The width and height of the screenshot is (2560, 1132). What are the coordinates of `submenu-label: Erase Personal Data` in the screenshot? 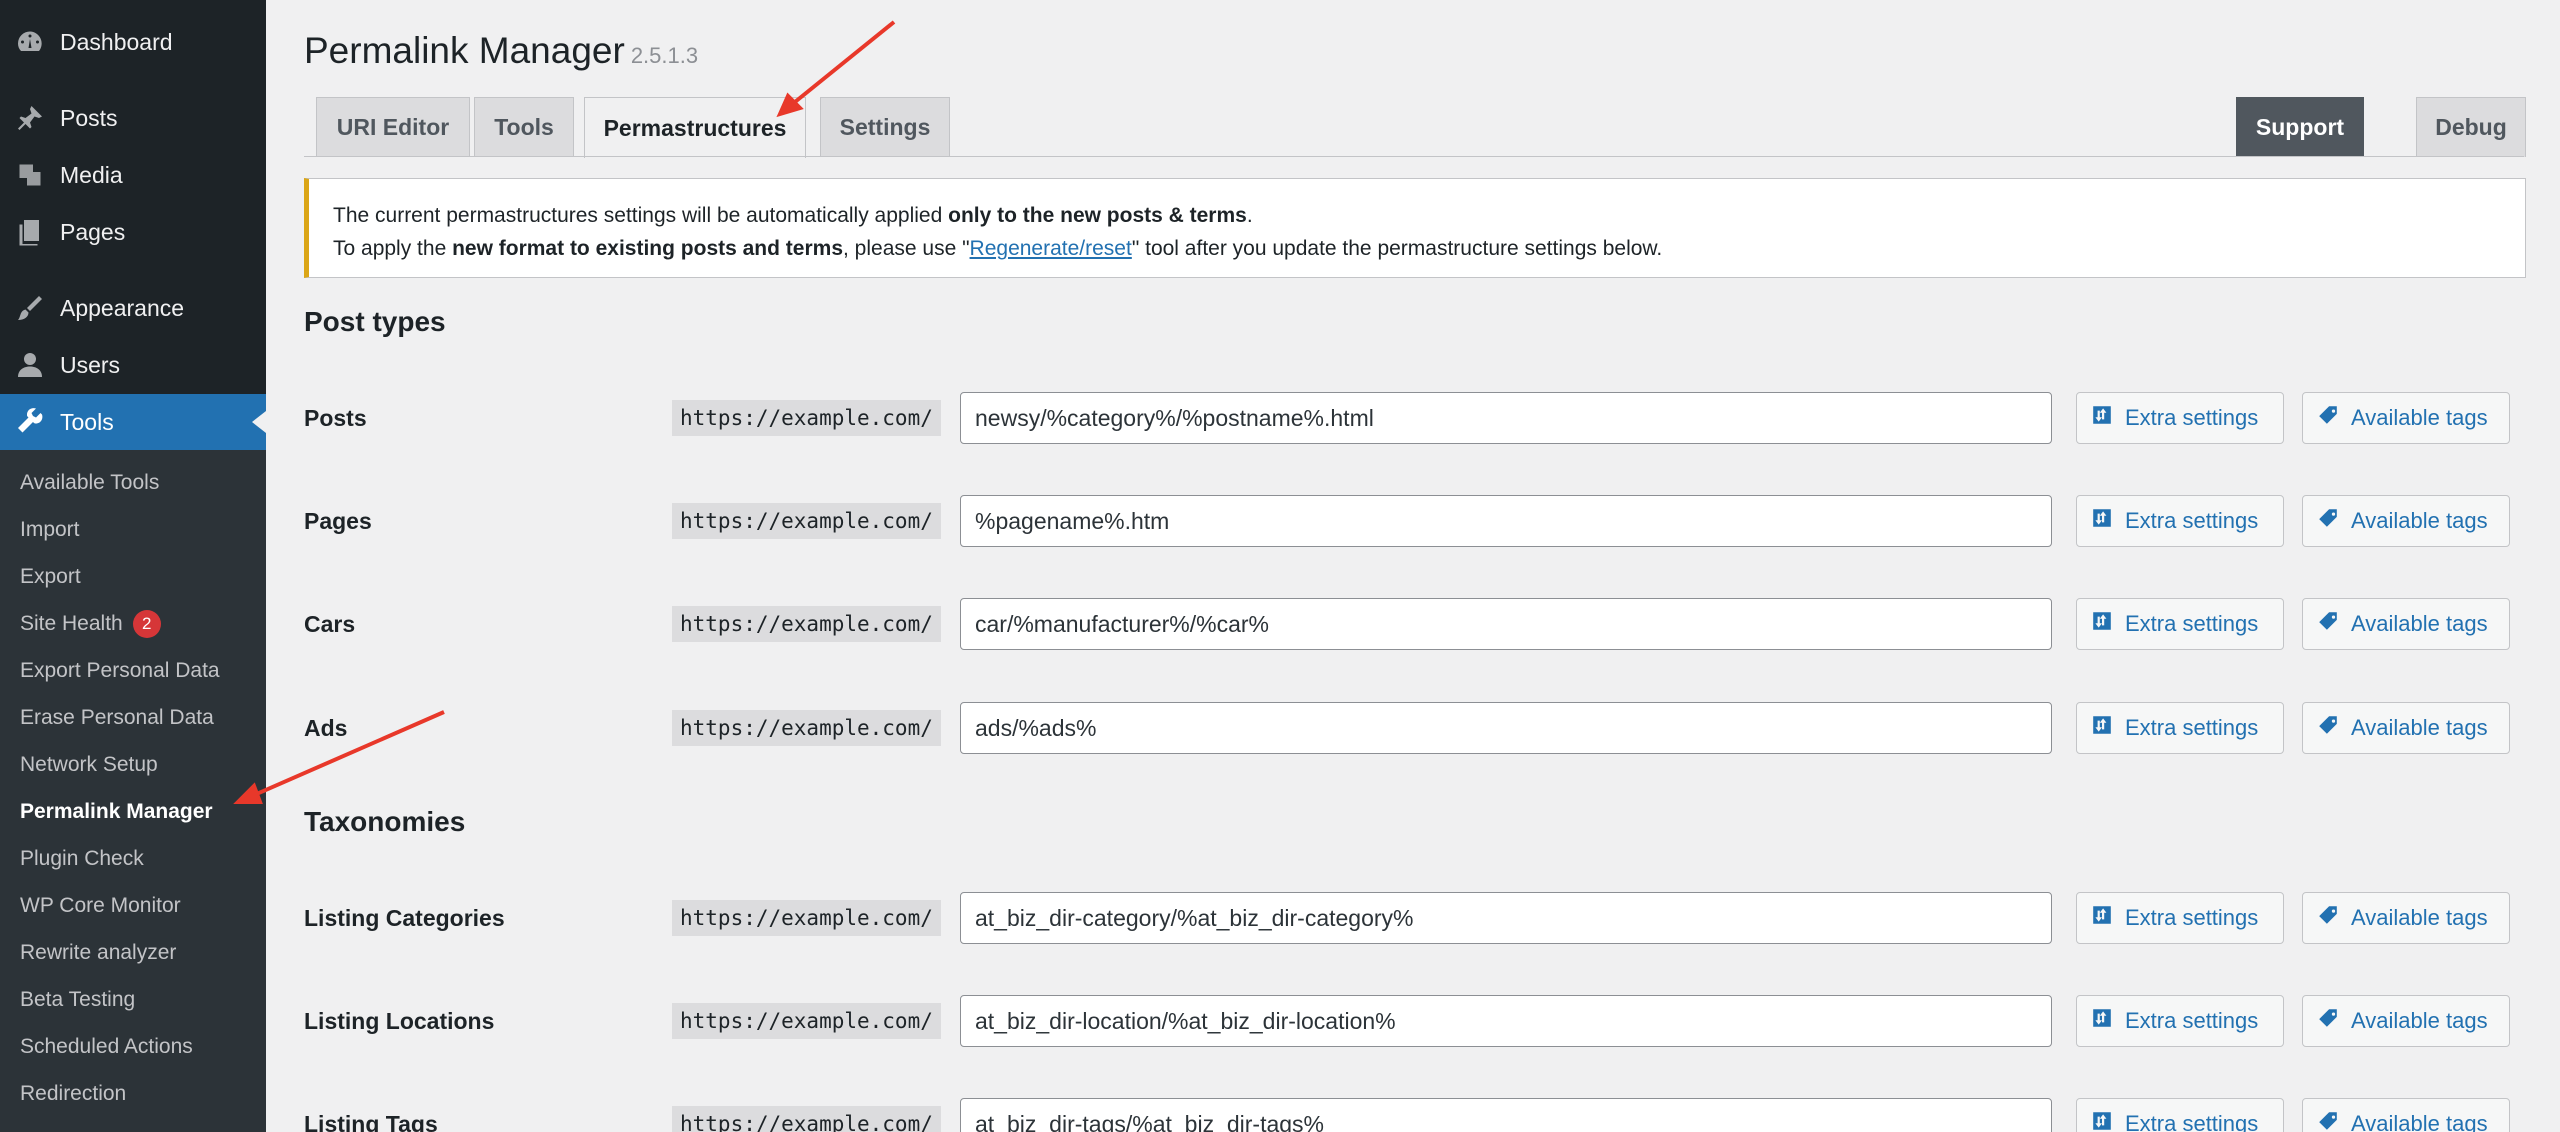 It's located at (117, 717).